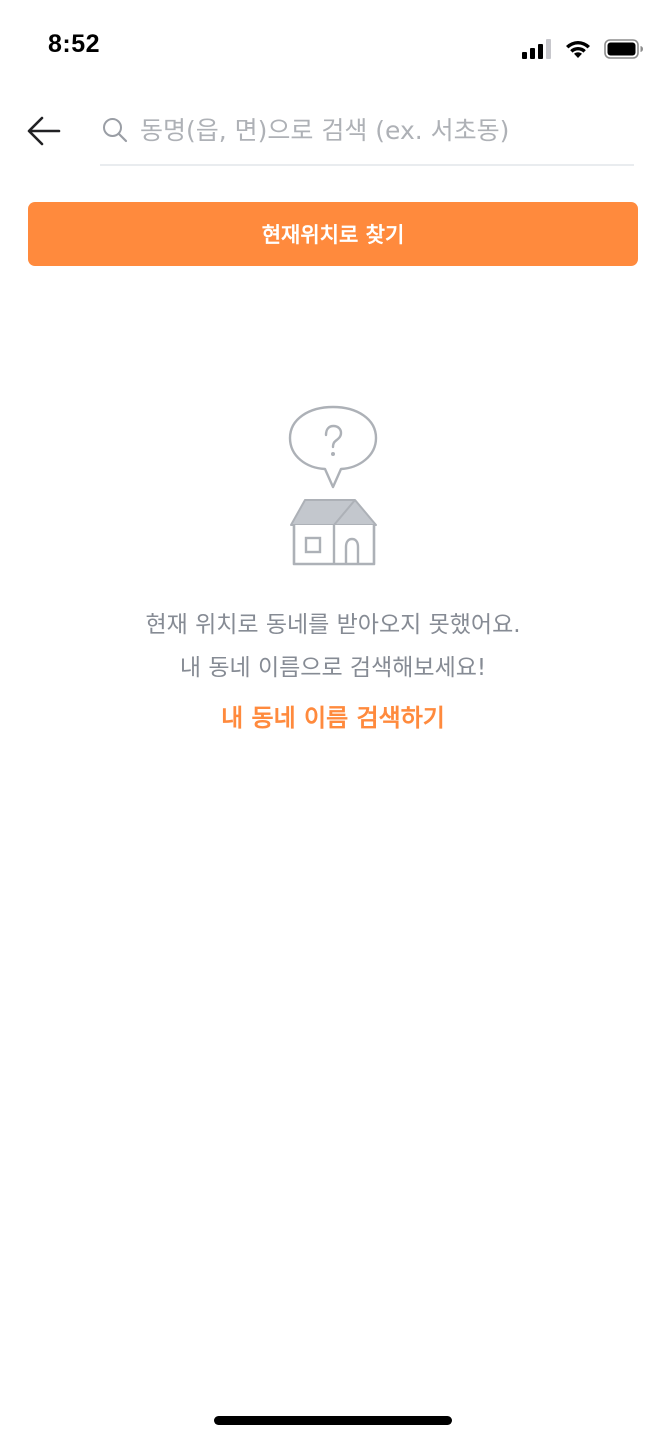  I want to click on home-indicator, so click(333, 1420).